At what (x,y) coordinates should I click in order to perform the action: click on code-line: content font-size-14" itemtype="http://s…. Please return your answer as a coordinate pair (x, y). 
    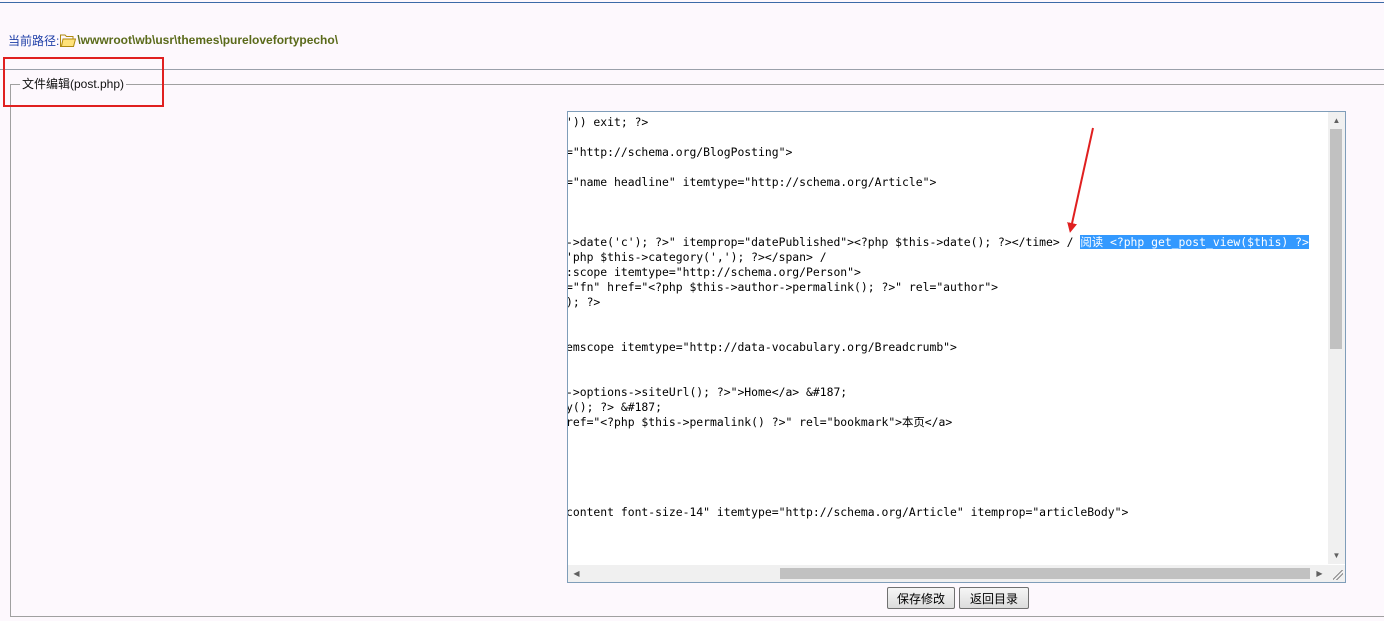
    Looking at the image, I should click on (947, 512).